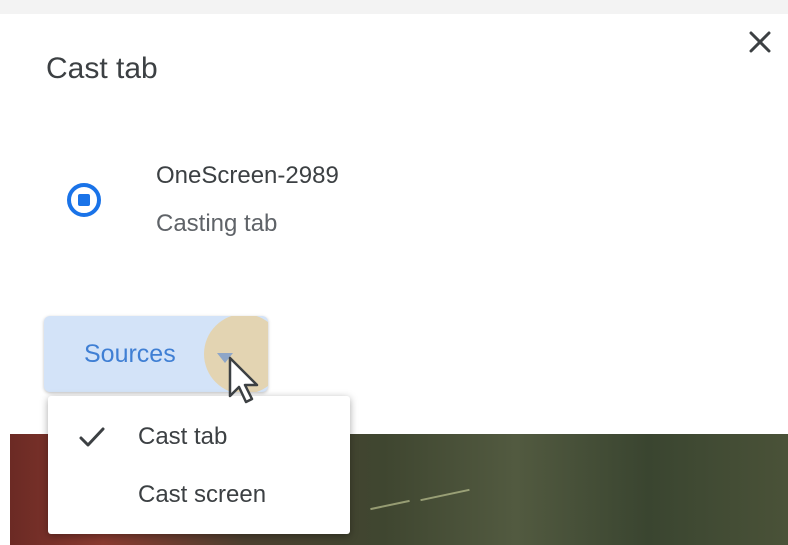 This screenshot has height=545, width=788. I want to click on sources-menu: Cast tab Cast screen, so click(199, 465).